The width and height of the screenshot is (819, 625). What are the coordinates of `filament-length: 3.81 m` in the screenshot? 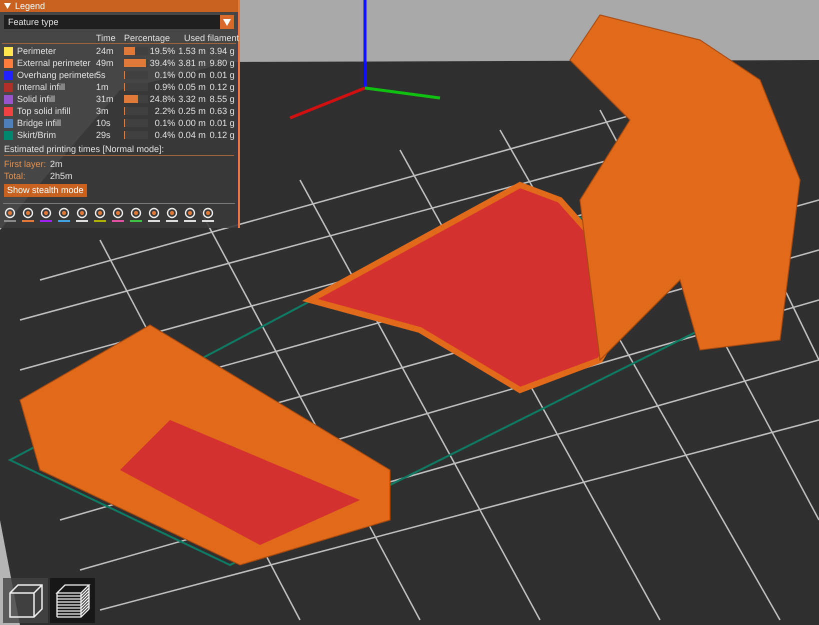 It's located at (192, 63).